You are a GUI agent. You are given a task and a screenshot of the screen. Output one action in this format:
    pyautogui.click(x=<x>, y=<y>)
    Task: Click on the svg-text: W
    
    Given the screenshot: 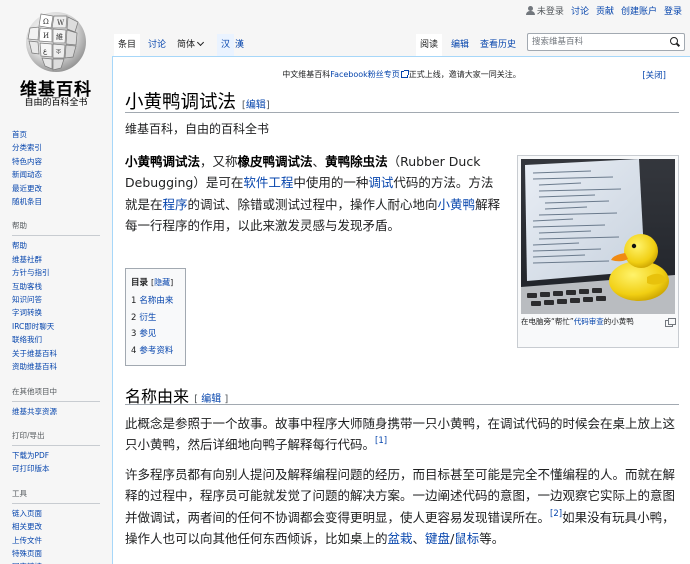 What is the action you would take?
    pyautogui.click(x=61, y=23)
    